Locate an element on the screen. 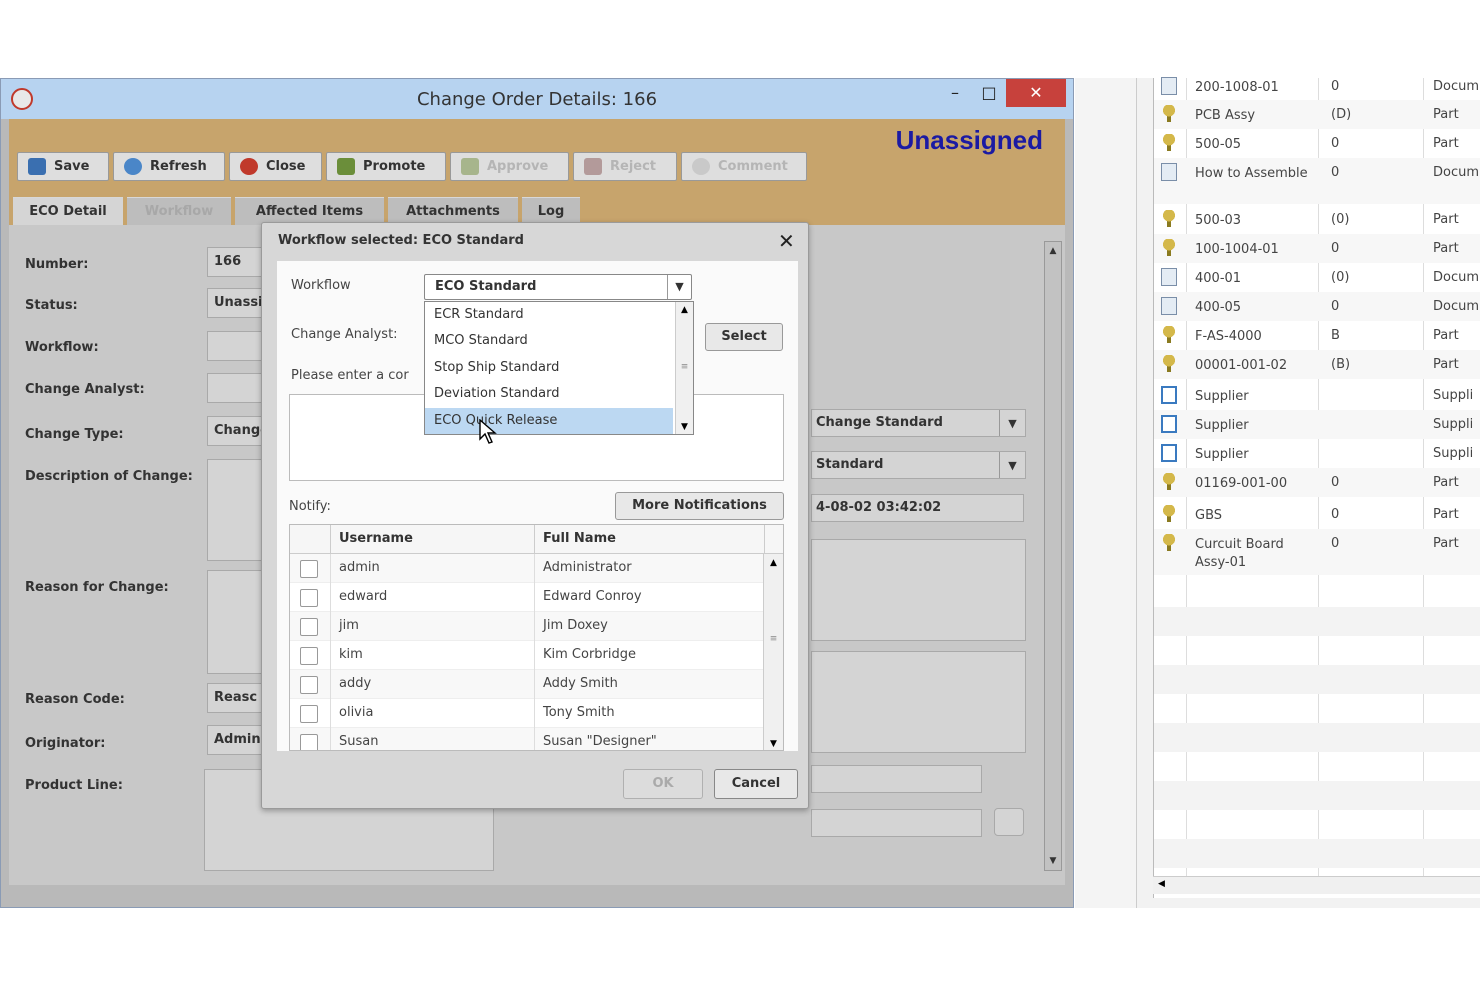 The width and height of the screenshot is (1480, 987). reason-code-field: Reasc is located at coordinates (237, 698).